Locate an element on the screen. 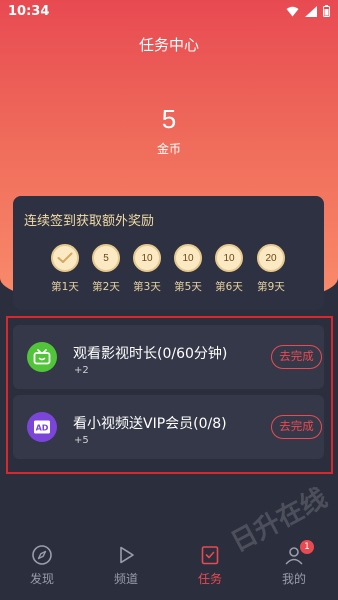  signin-day: 5 第2天 is located at coordinates (106, 269).